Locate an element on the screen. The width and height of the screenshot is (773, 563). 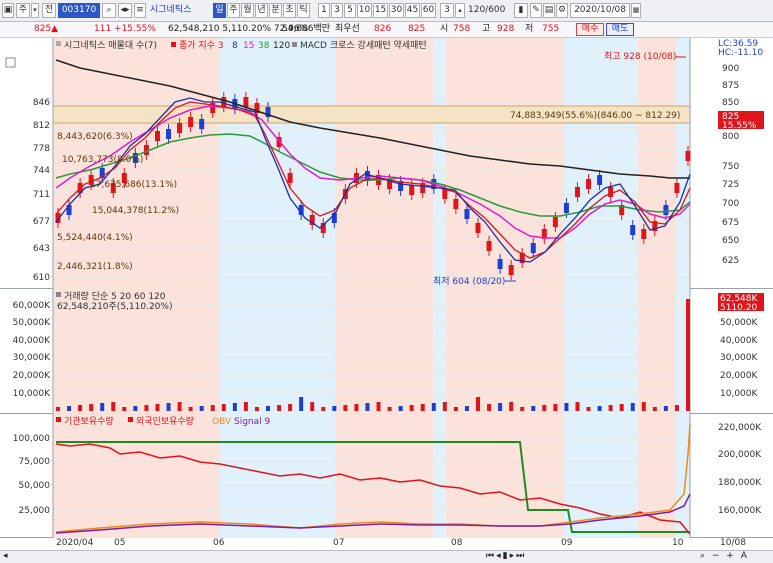
y-tick: 75,000 is located at coordinates (35, 462).